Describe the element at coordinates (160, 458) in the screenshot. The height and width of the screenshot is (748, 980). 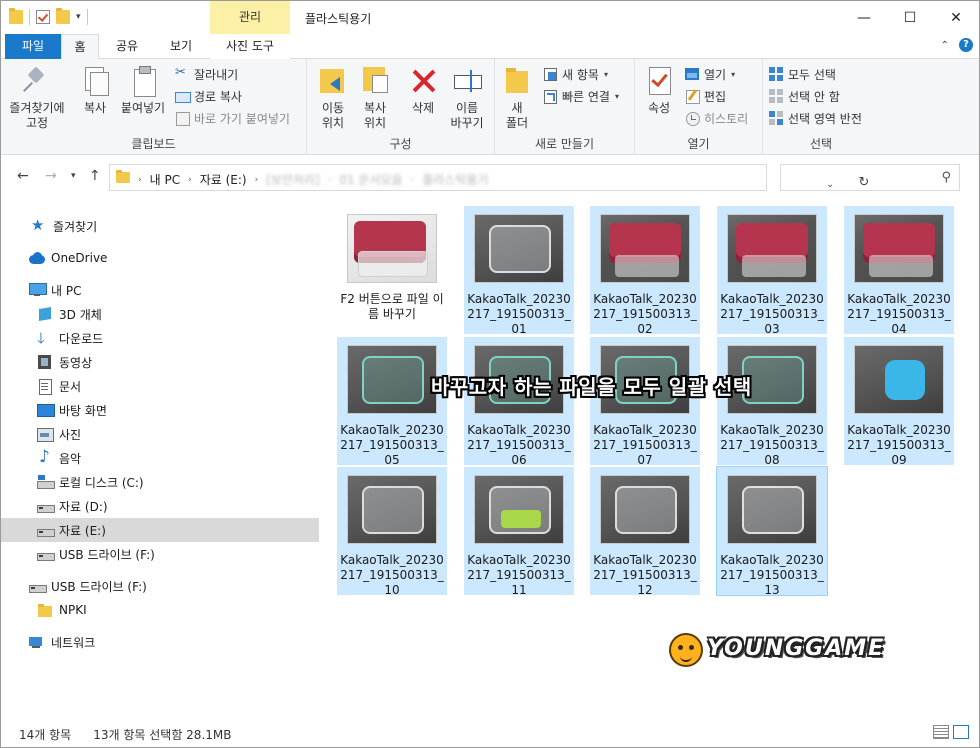
I see `nav-item-music: 음악` at that location.